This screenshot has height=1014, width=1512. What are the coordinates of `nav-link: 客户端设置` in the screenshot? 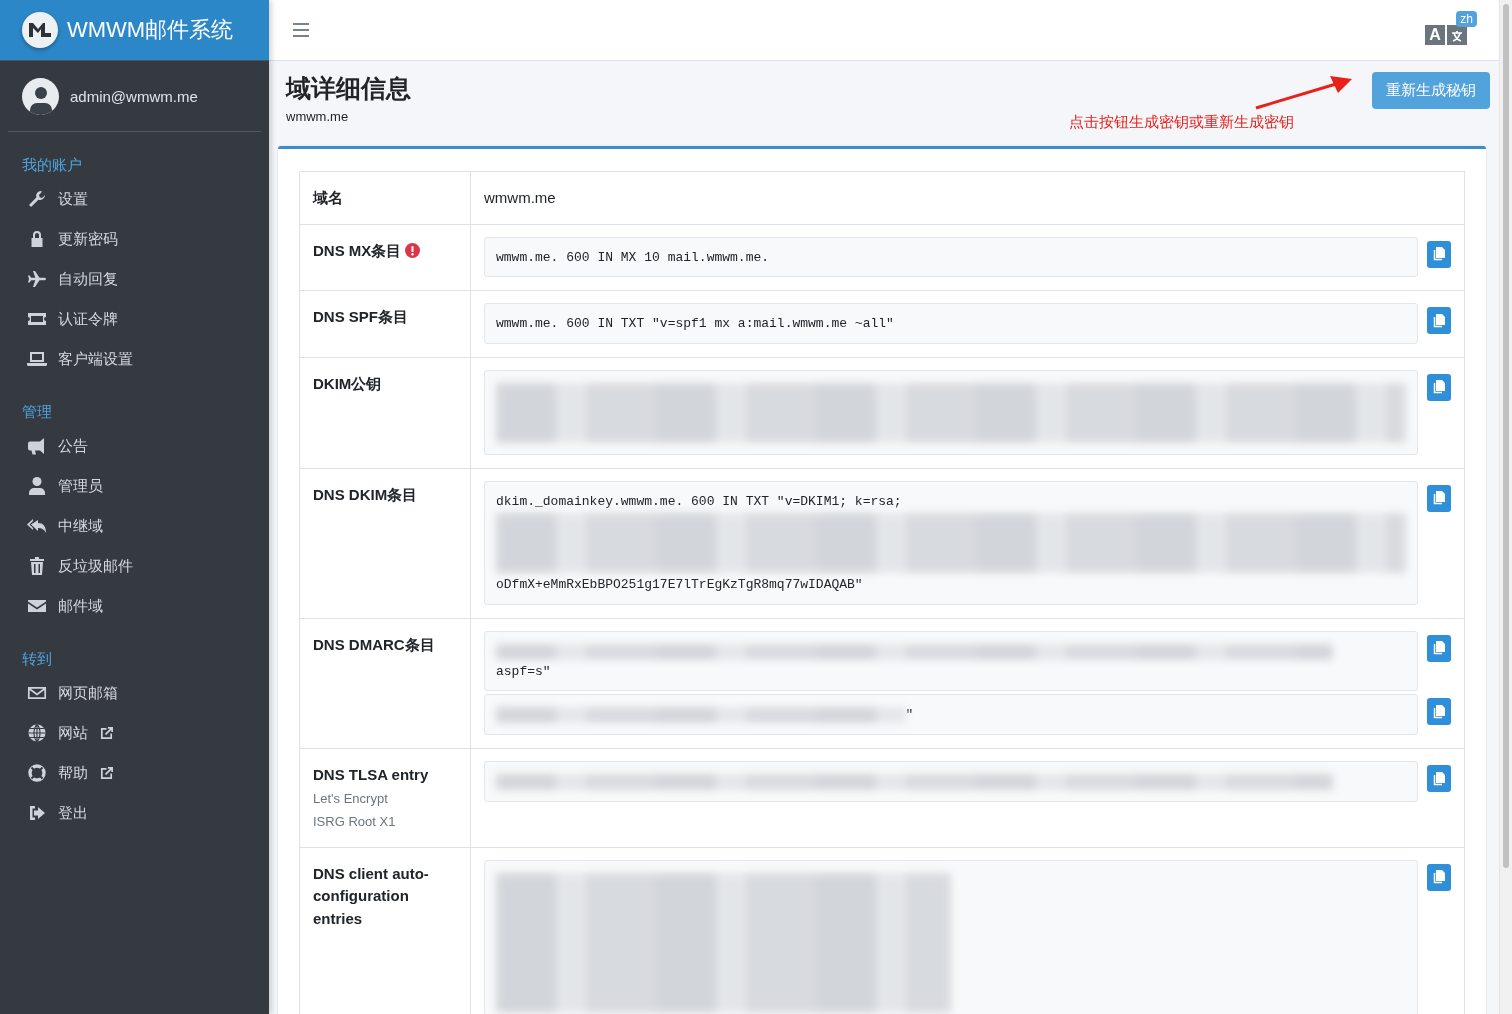 It's located at (66, 359).